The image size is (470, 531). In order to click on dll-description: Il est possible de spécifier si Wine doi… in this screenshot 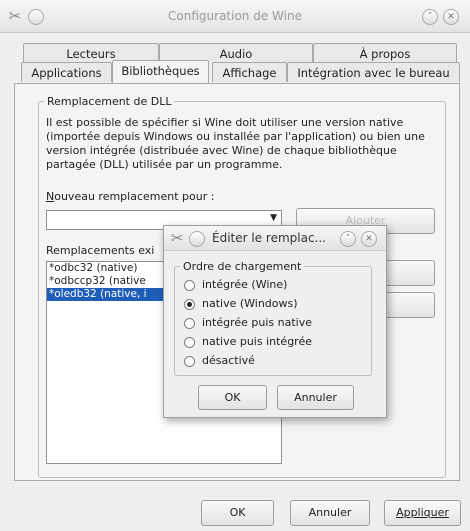, I will do `click(243, 144)`.